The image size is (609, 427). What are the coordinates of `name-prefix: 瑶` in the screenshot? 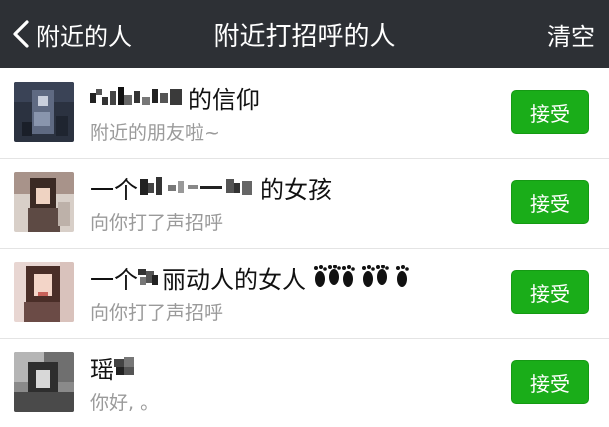 It's located at (102, 369).